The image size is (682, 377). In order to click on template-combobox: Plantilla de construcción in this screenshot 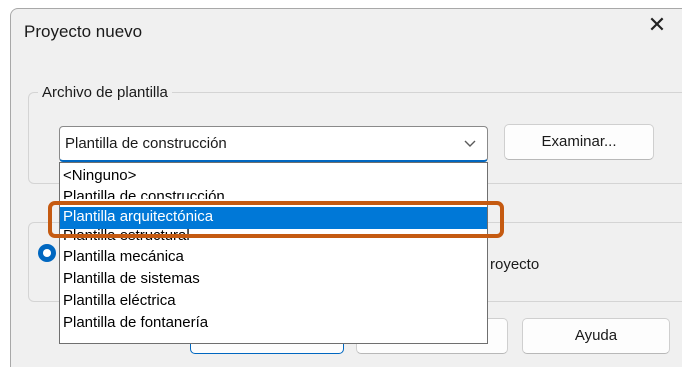, I will do `click(273, 144)`.